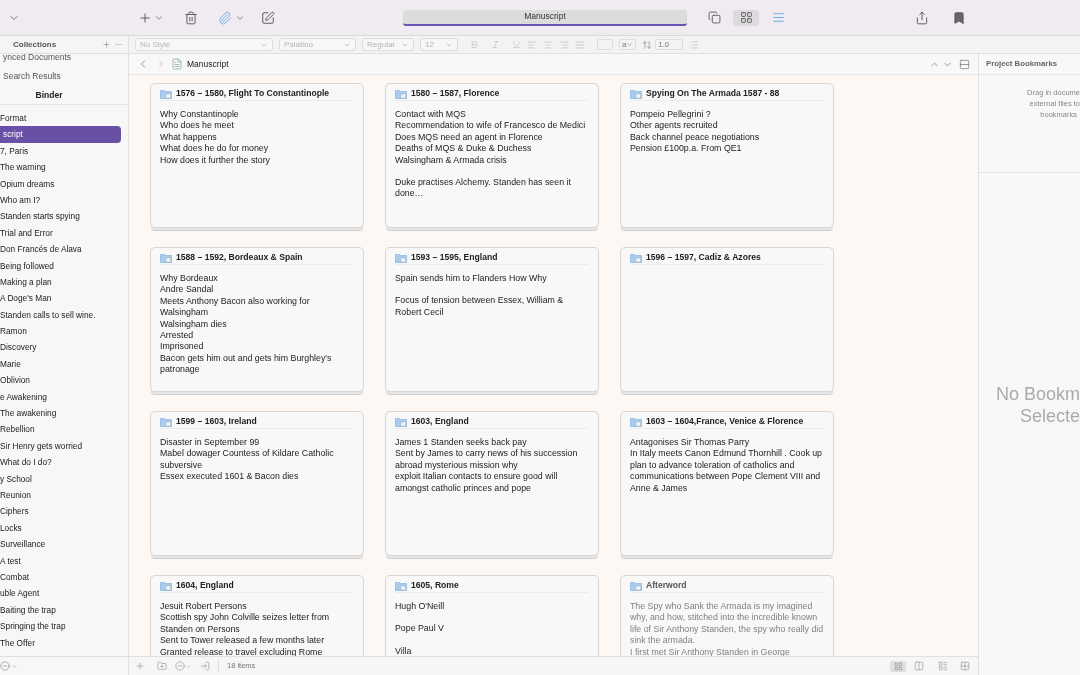 The image size is (1080, 675). What do you see at coordinates (492, 319) in the screenshot?
I see `index-card: 1593 – 1595, England Spain sends him to Flanders How Why Focus of tension between Essex, William & Robert Cecil` at bounding box center [492, 319].